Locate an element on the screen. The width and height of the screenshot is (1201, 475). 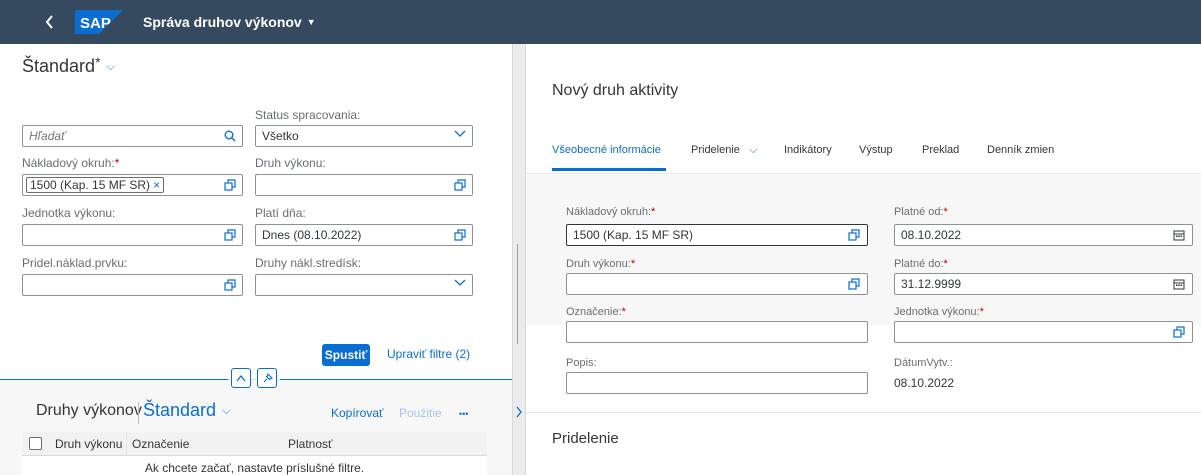
description-input is located at coordinates (717, 383).